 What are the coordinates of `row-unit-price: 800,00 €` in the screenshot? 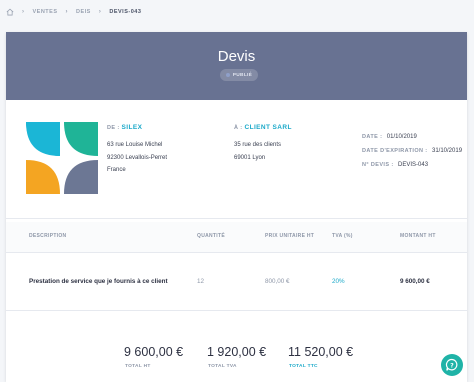 It's located at (277, 281).